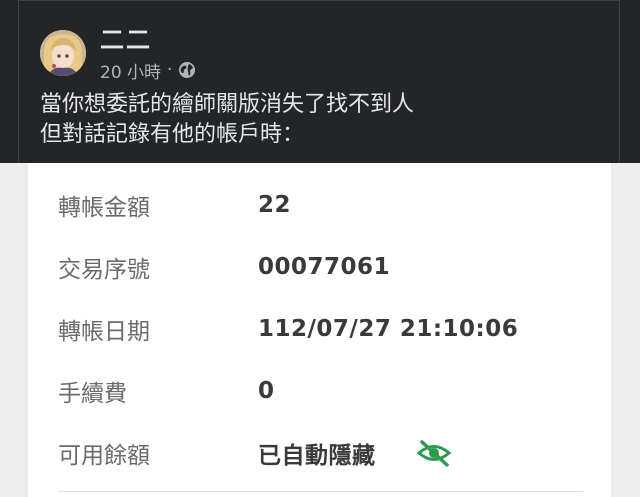 This screenshot has width=640, height=497. I want to click on avatar-image, so click(63, 53).